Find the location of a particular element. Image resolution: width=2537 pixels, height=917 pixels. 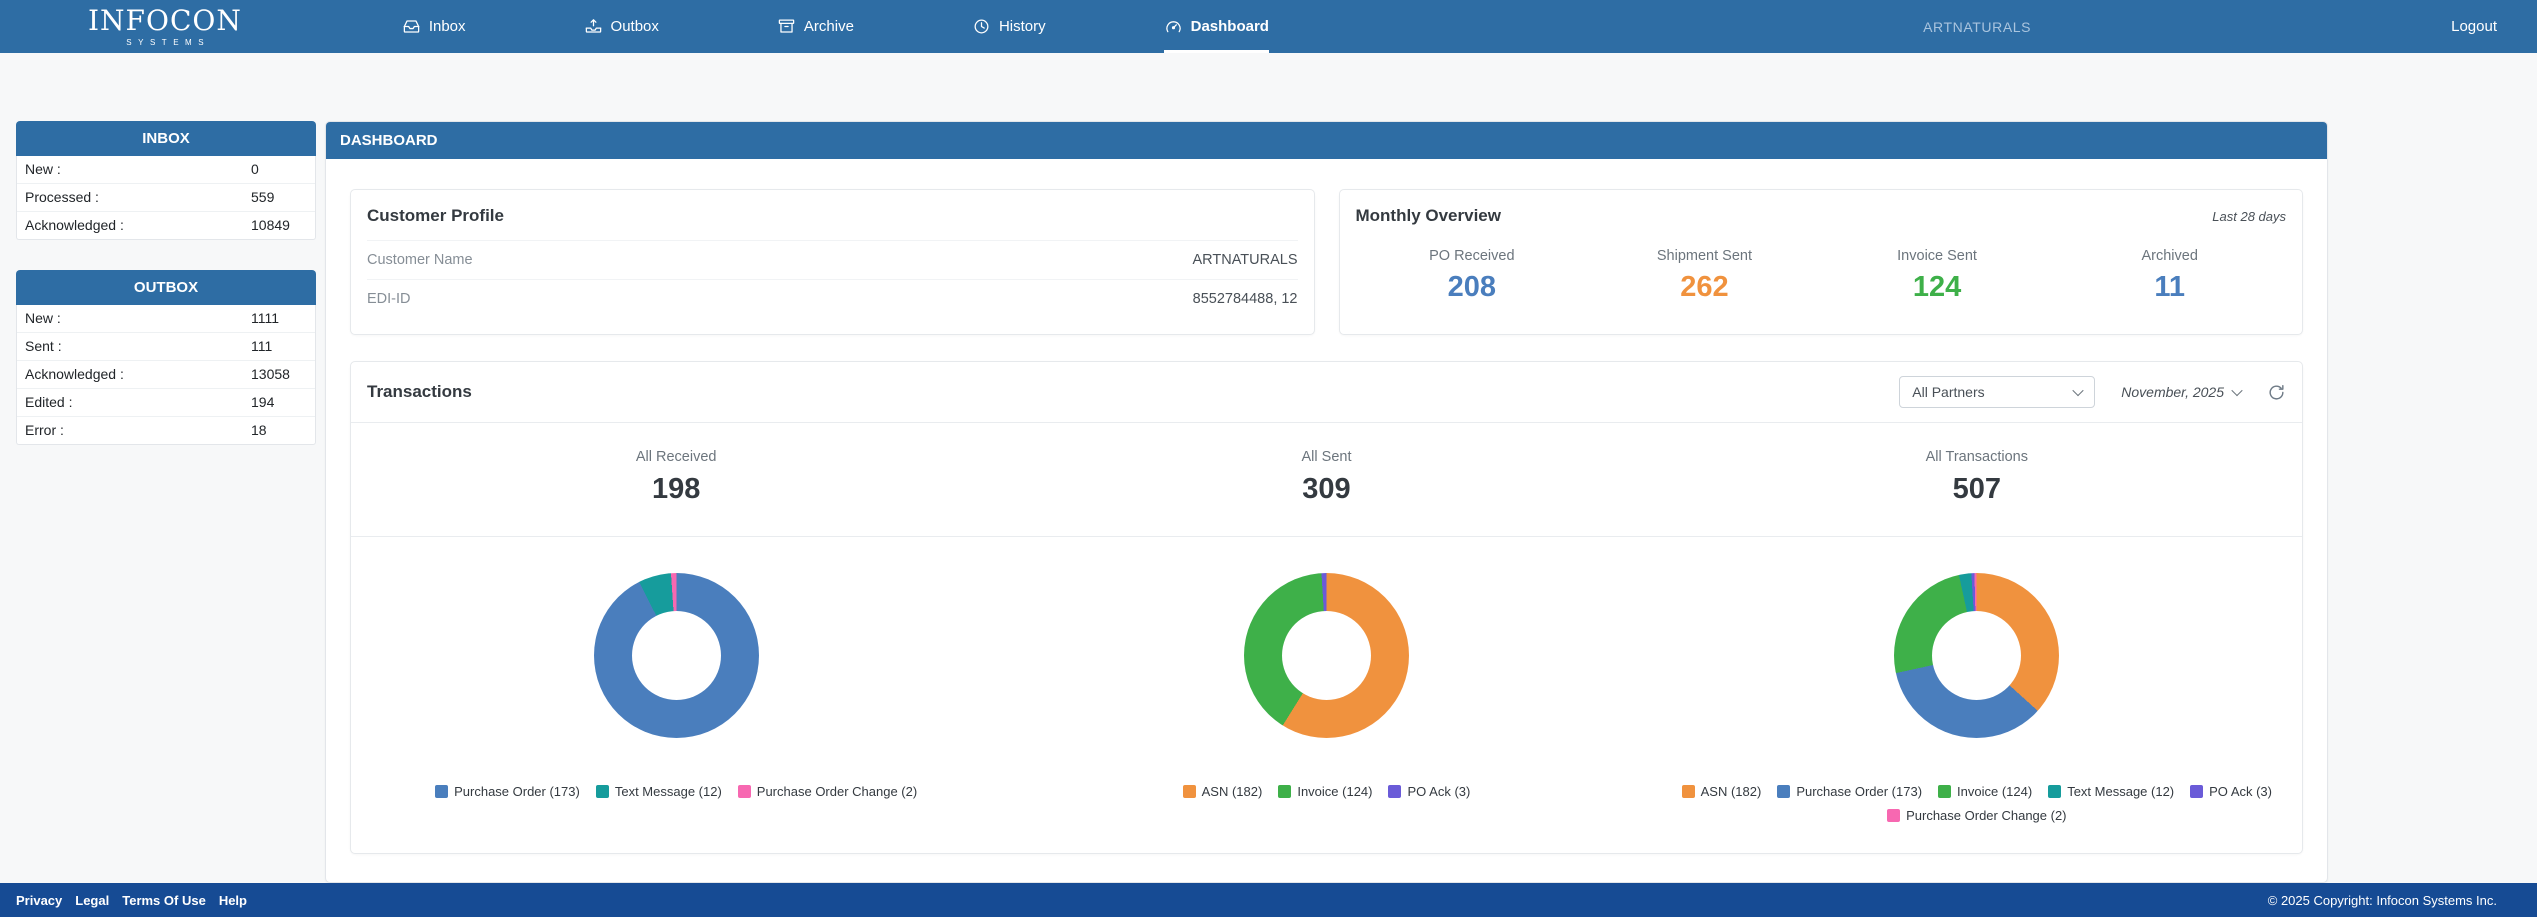

month-select: November, 2025 is located at coordinates (2182, 392).